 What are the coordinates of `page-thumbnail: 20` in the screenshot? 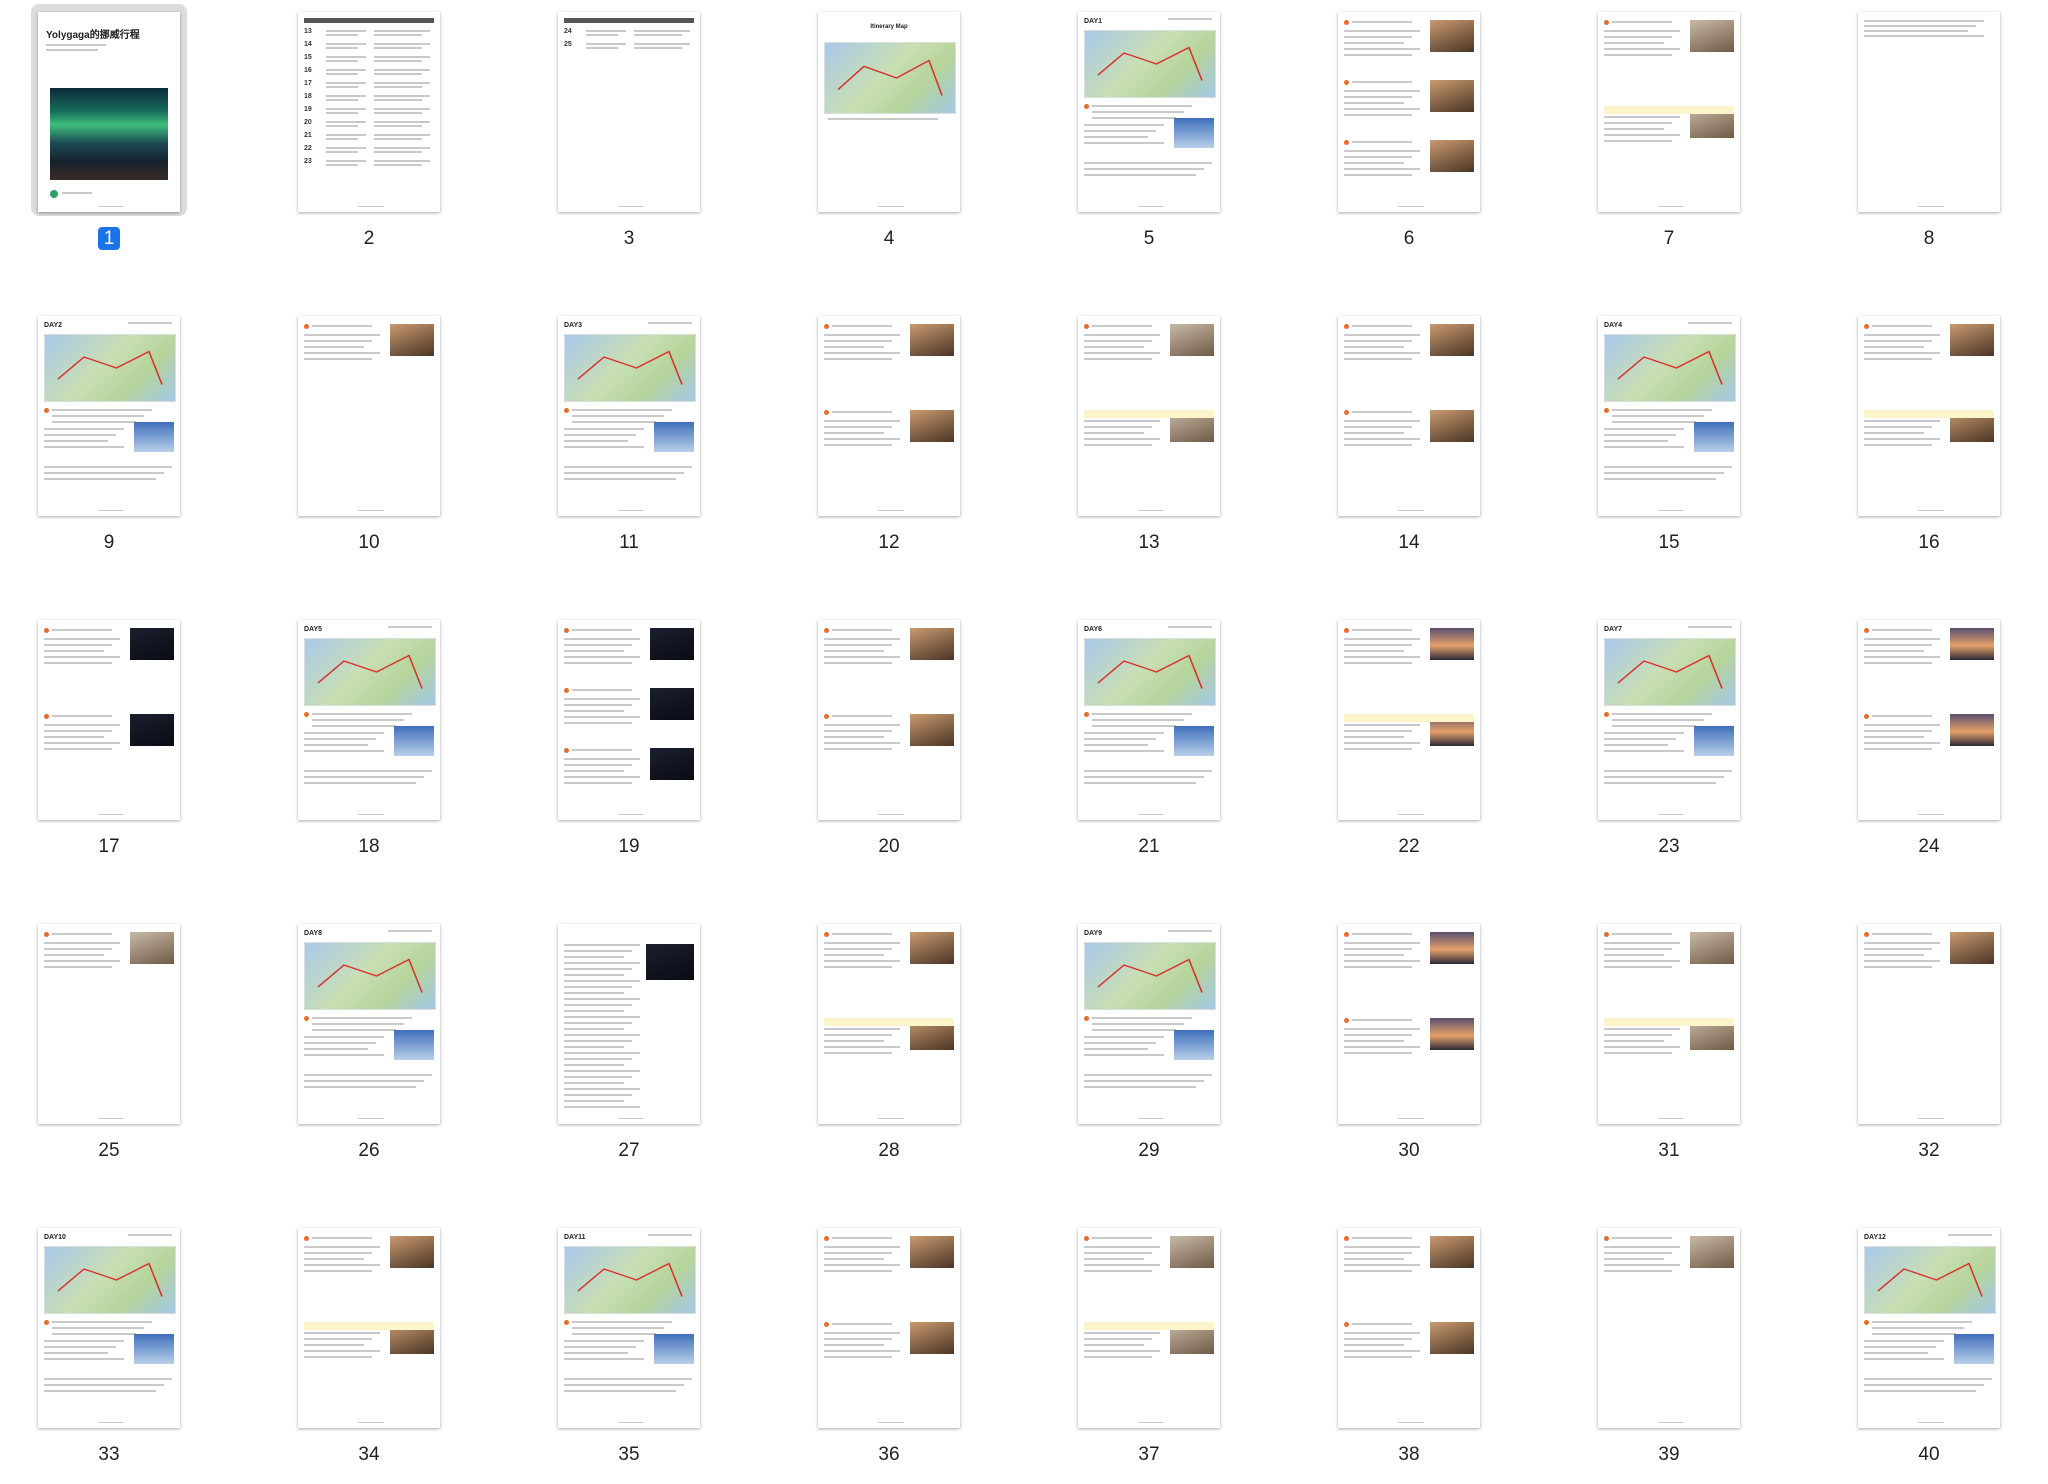 It's located at (889, 746).